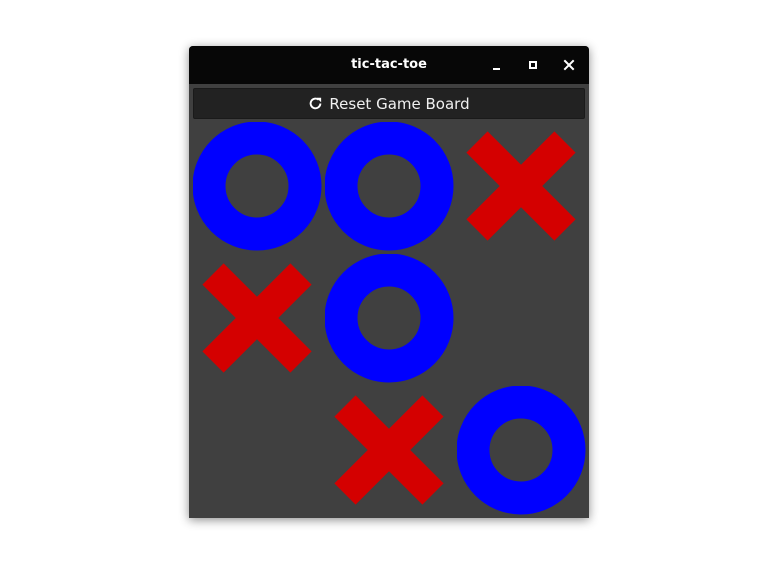 The image size is (776, 584). I want to click on maximize-button, so click(533, 65).